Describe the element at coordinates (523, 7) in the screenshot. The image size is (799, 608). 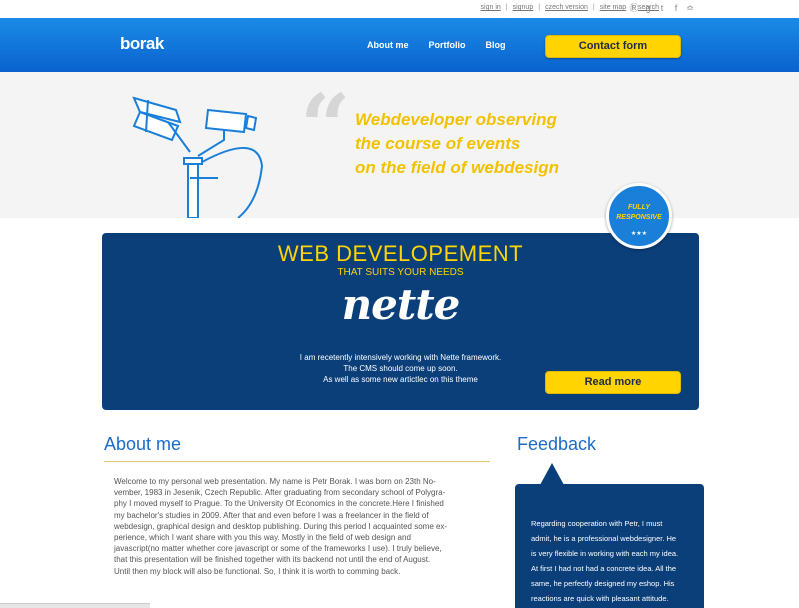
I see `signup-link: signup` at that location.